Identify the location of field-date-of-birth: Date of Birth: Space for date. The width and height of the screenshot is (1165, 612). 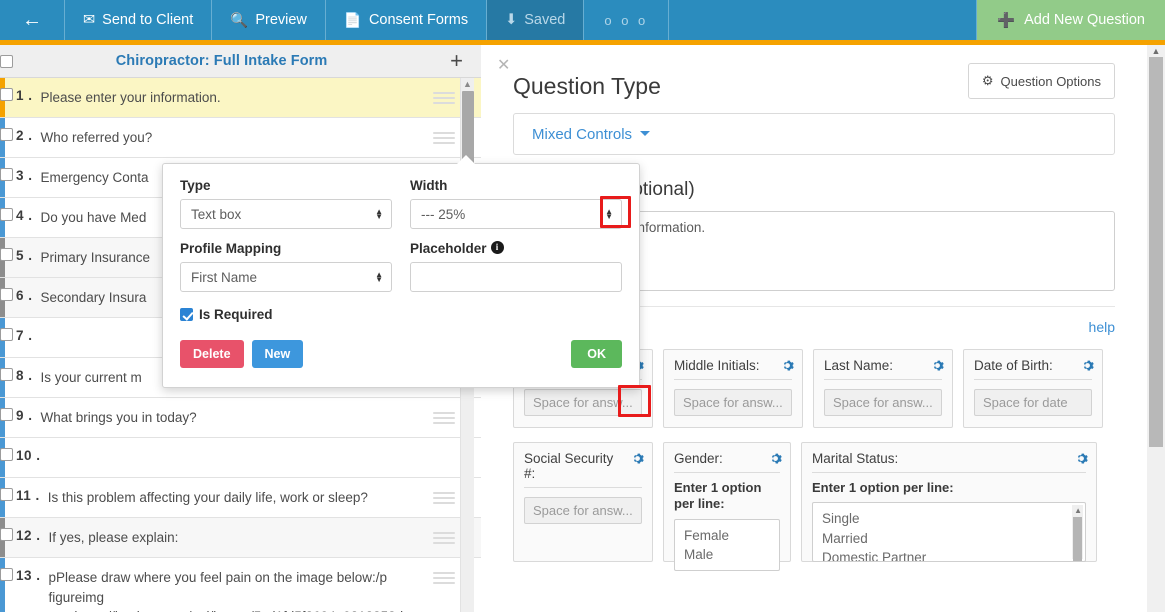
(1033, 388).